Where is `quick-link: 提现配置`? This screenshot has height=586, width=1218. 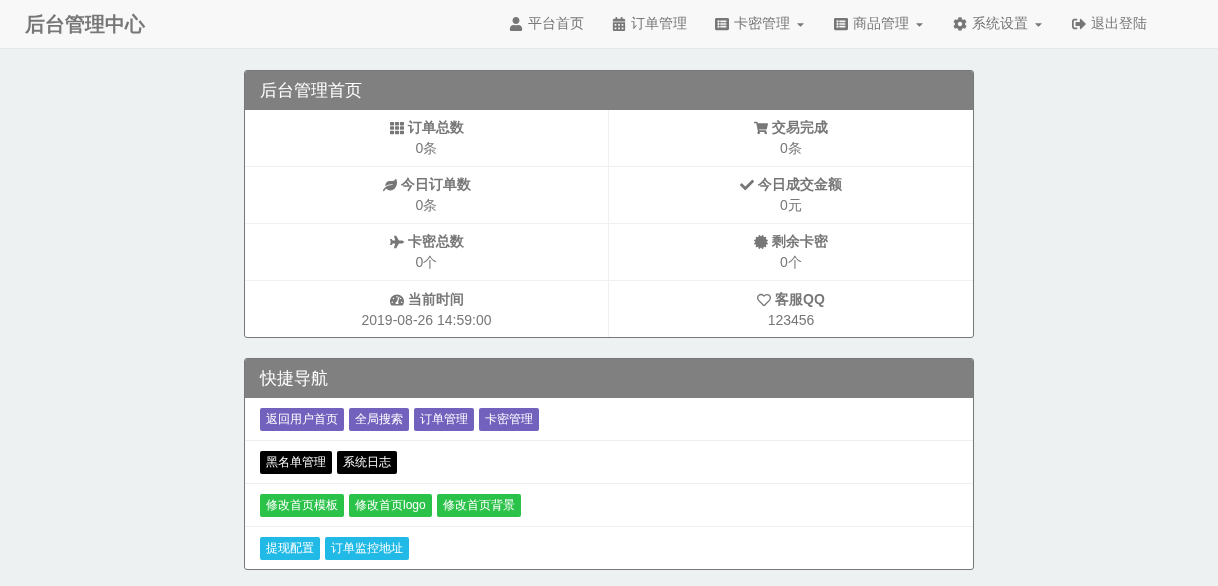 quick-link: 提现配置 is located at coordinates (290, 548).